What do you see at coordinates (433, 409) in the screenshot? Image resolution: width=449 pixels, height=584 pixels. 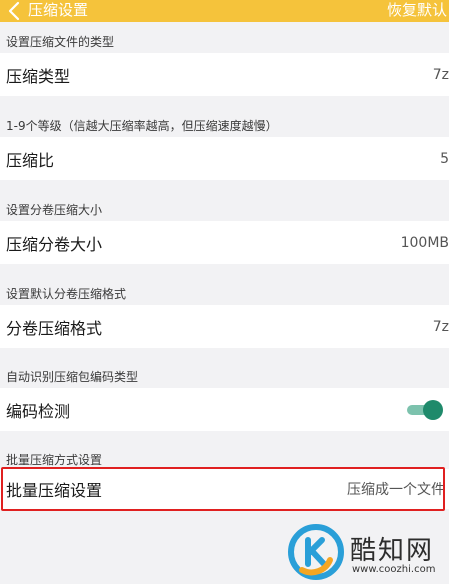 I see `toggle-thumb` at bounding box center [433, 409].